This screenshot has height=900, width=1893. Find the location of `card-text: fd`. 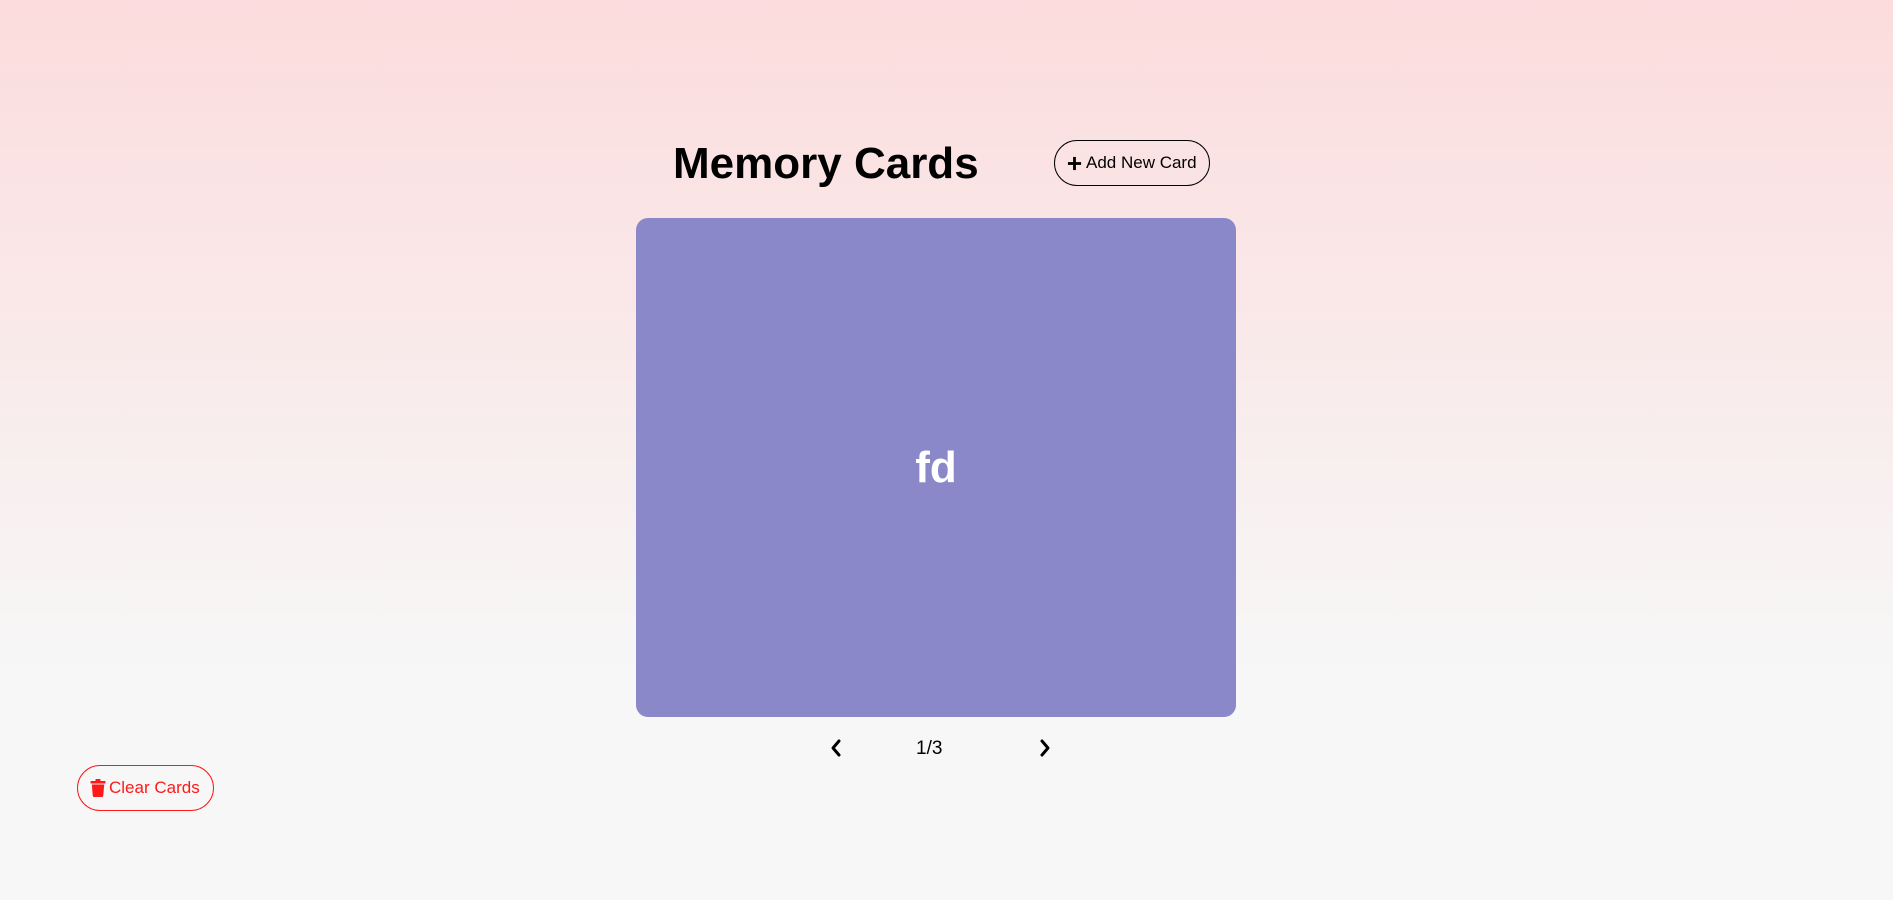

card-text: fd is located at coordinates (936, 467).